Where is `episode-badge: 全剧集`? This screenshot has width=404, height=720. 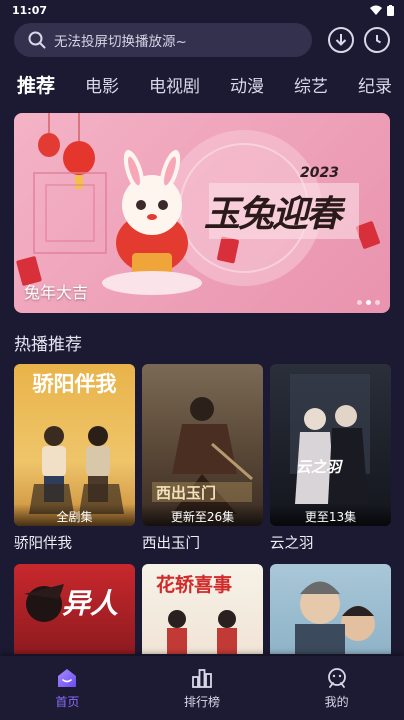 episode-badge: 全剧集 is located at coordinates (74, 515).